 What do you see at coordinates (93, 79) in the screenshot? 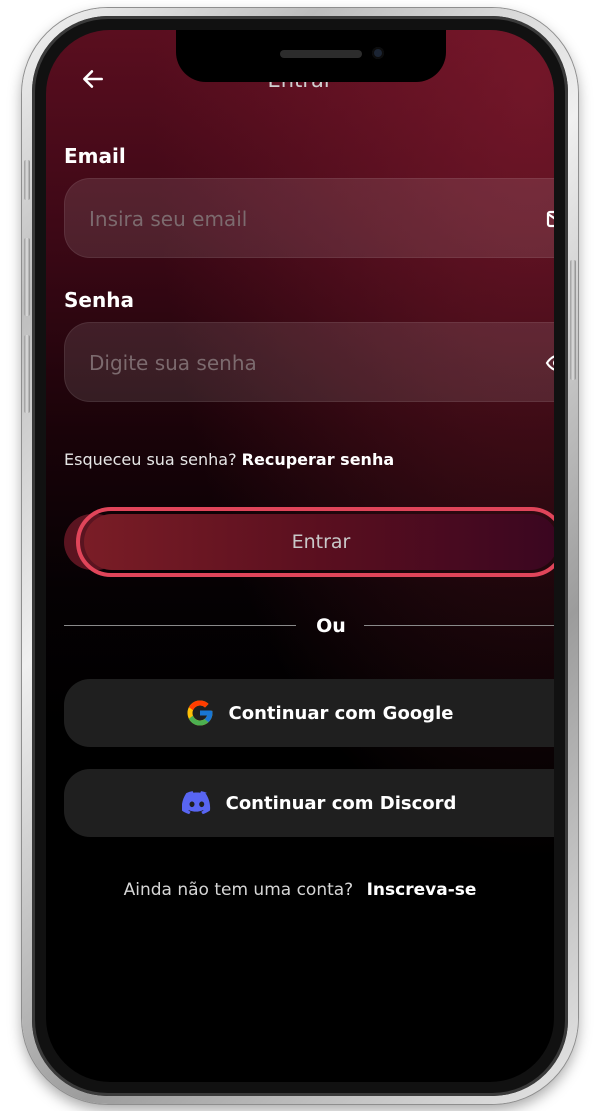
I see `back-arrow-icon` at bounding box center [93, 79].